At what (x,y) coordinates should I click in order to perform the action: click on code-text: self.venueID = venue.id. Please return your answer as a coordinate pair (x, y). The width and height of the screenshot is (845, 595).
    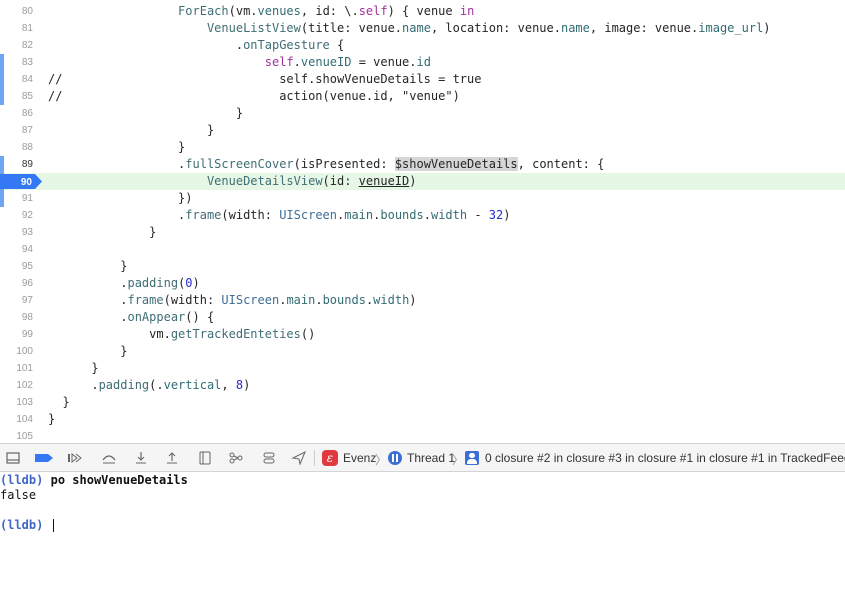
    Looking at the image, I should click on (239, 62).